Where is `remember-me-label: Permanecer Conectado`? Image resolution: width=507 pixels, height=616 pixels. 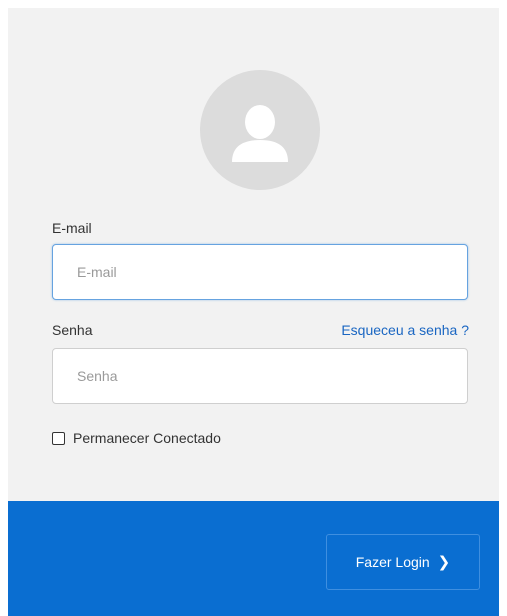 remember-me-label: Permanecer Conectado is located at coordinates (147, 438).